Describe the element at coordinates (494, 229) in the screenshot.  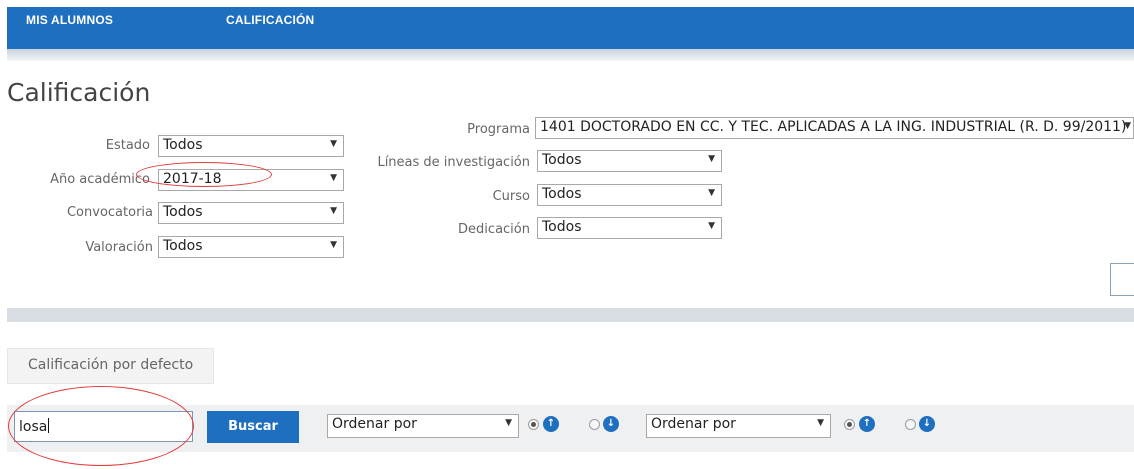
I see `dedicacion-label: Dedicación` at that location.